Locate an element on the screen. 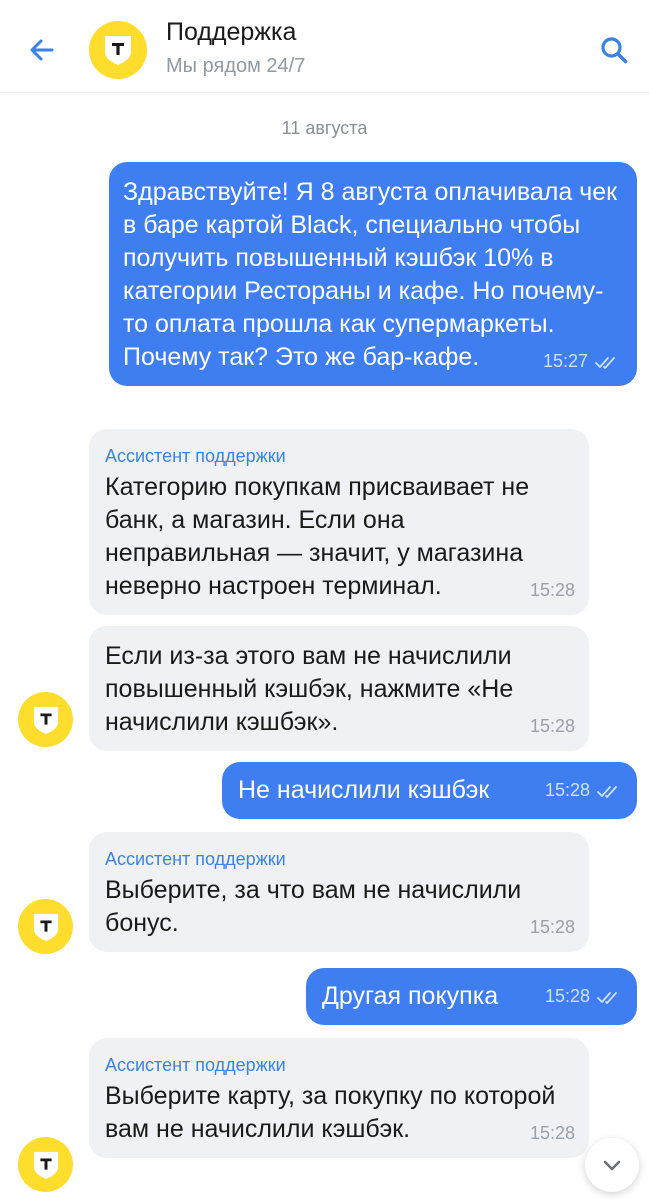 This screenshot has width=649, height=1200. message-meta: 15:27 is located at coordinates (581, 361).